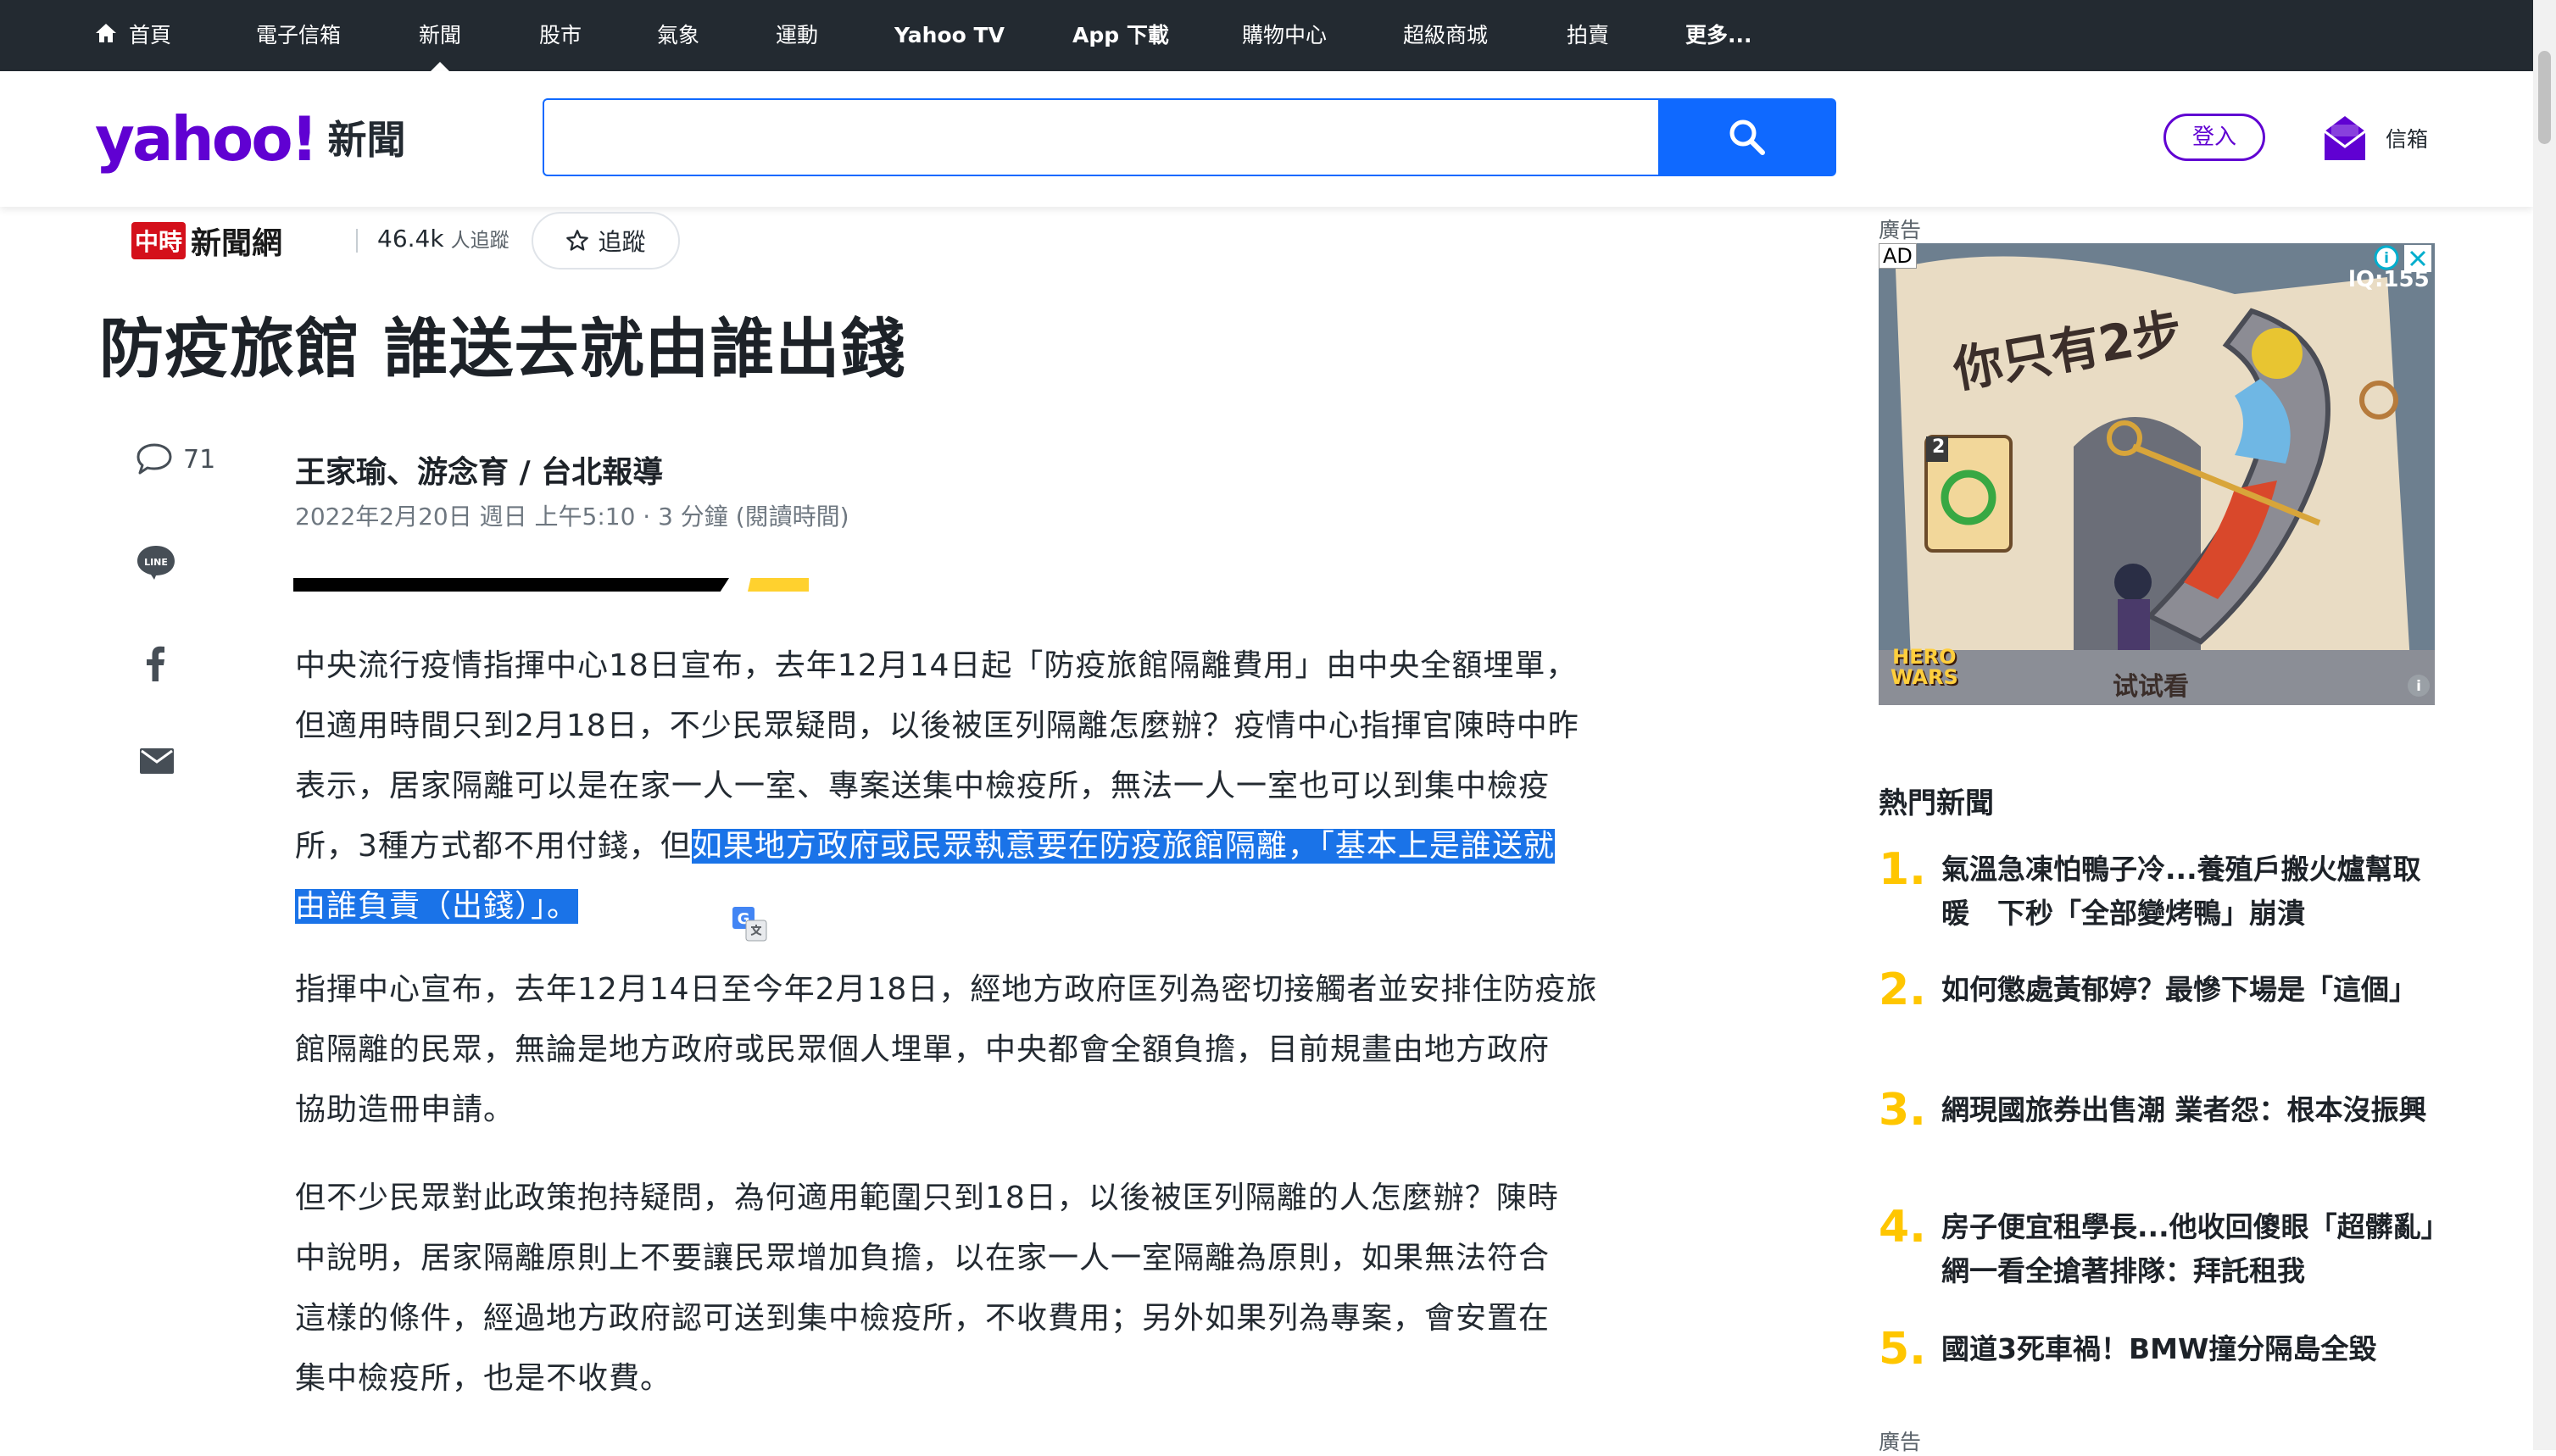 The image size is (2556, 1456). Describe the element at coordinates (561, 36) in the screenshot. I see `nav-stocks: 股市` at that location.